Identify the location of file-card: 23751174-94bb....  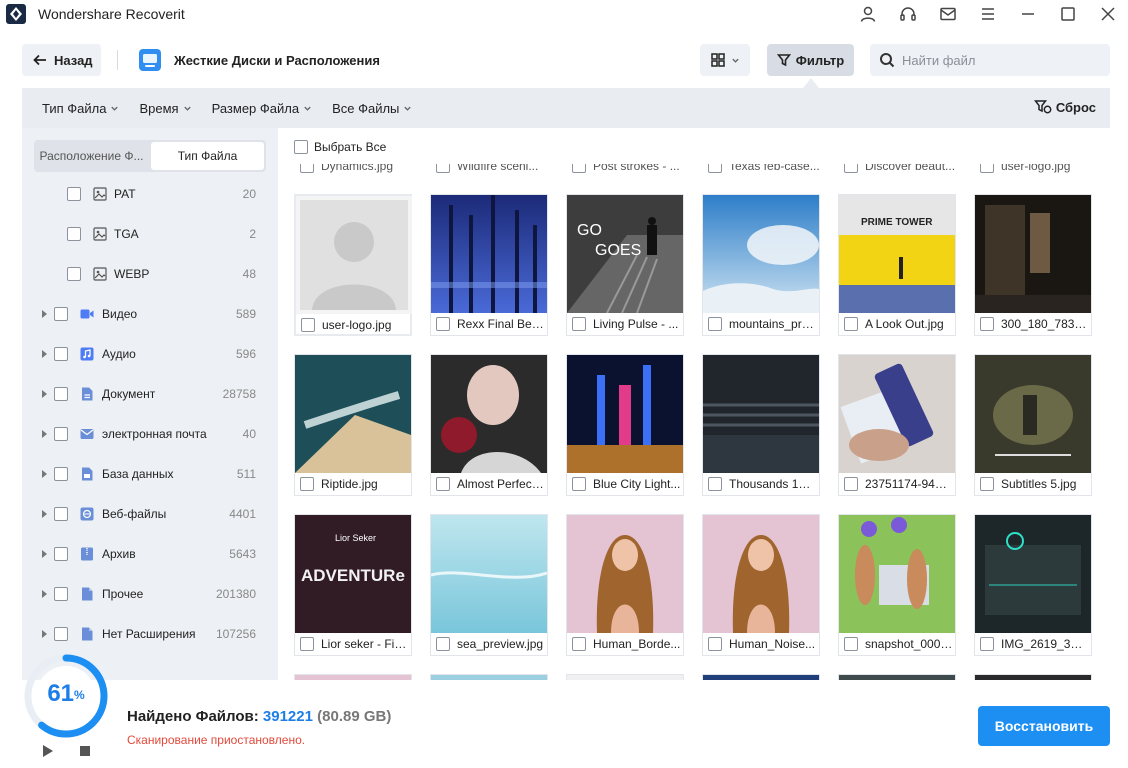
(897, 425).